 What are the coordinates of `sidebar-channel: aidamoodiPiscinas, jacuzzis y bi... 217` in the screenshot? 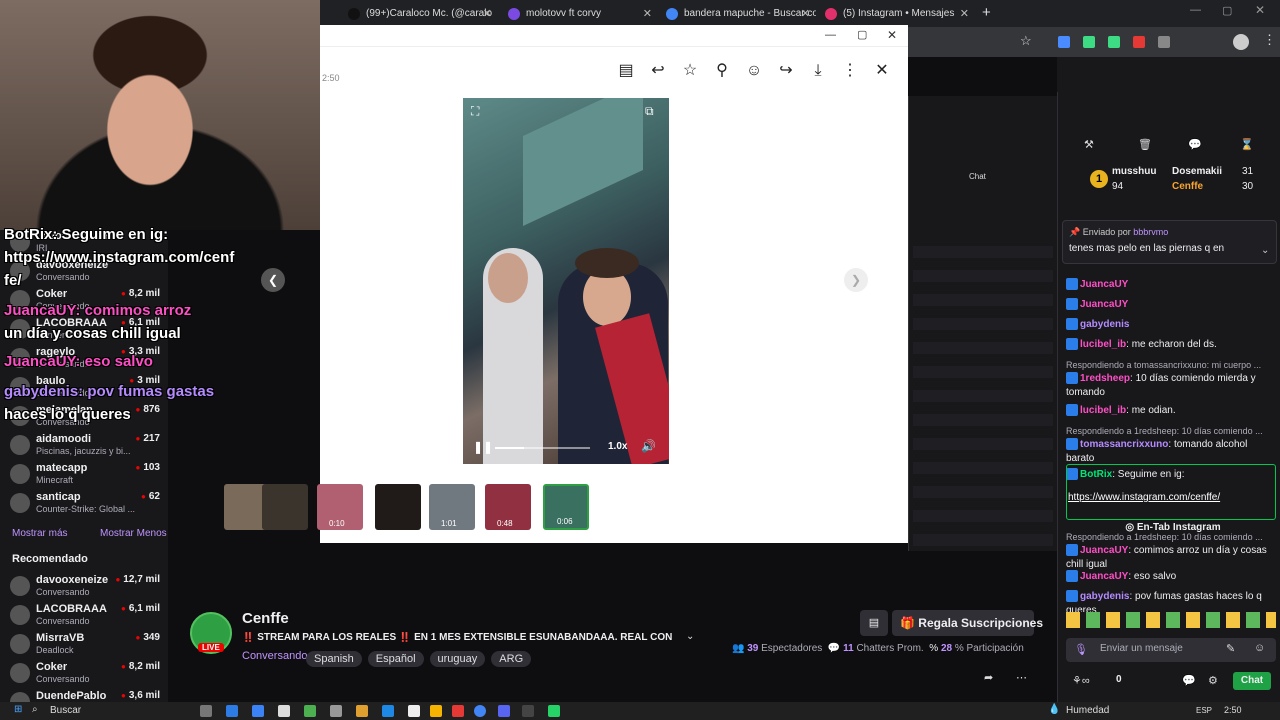 It's located at (84, 445).